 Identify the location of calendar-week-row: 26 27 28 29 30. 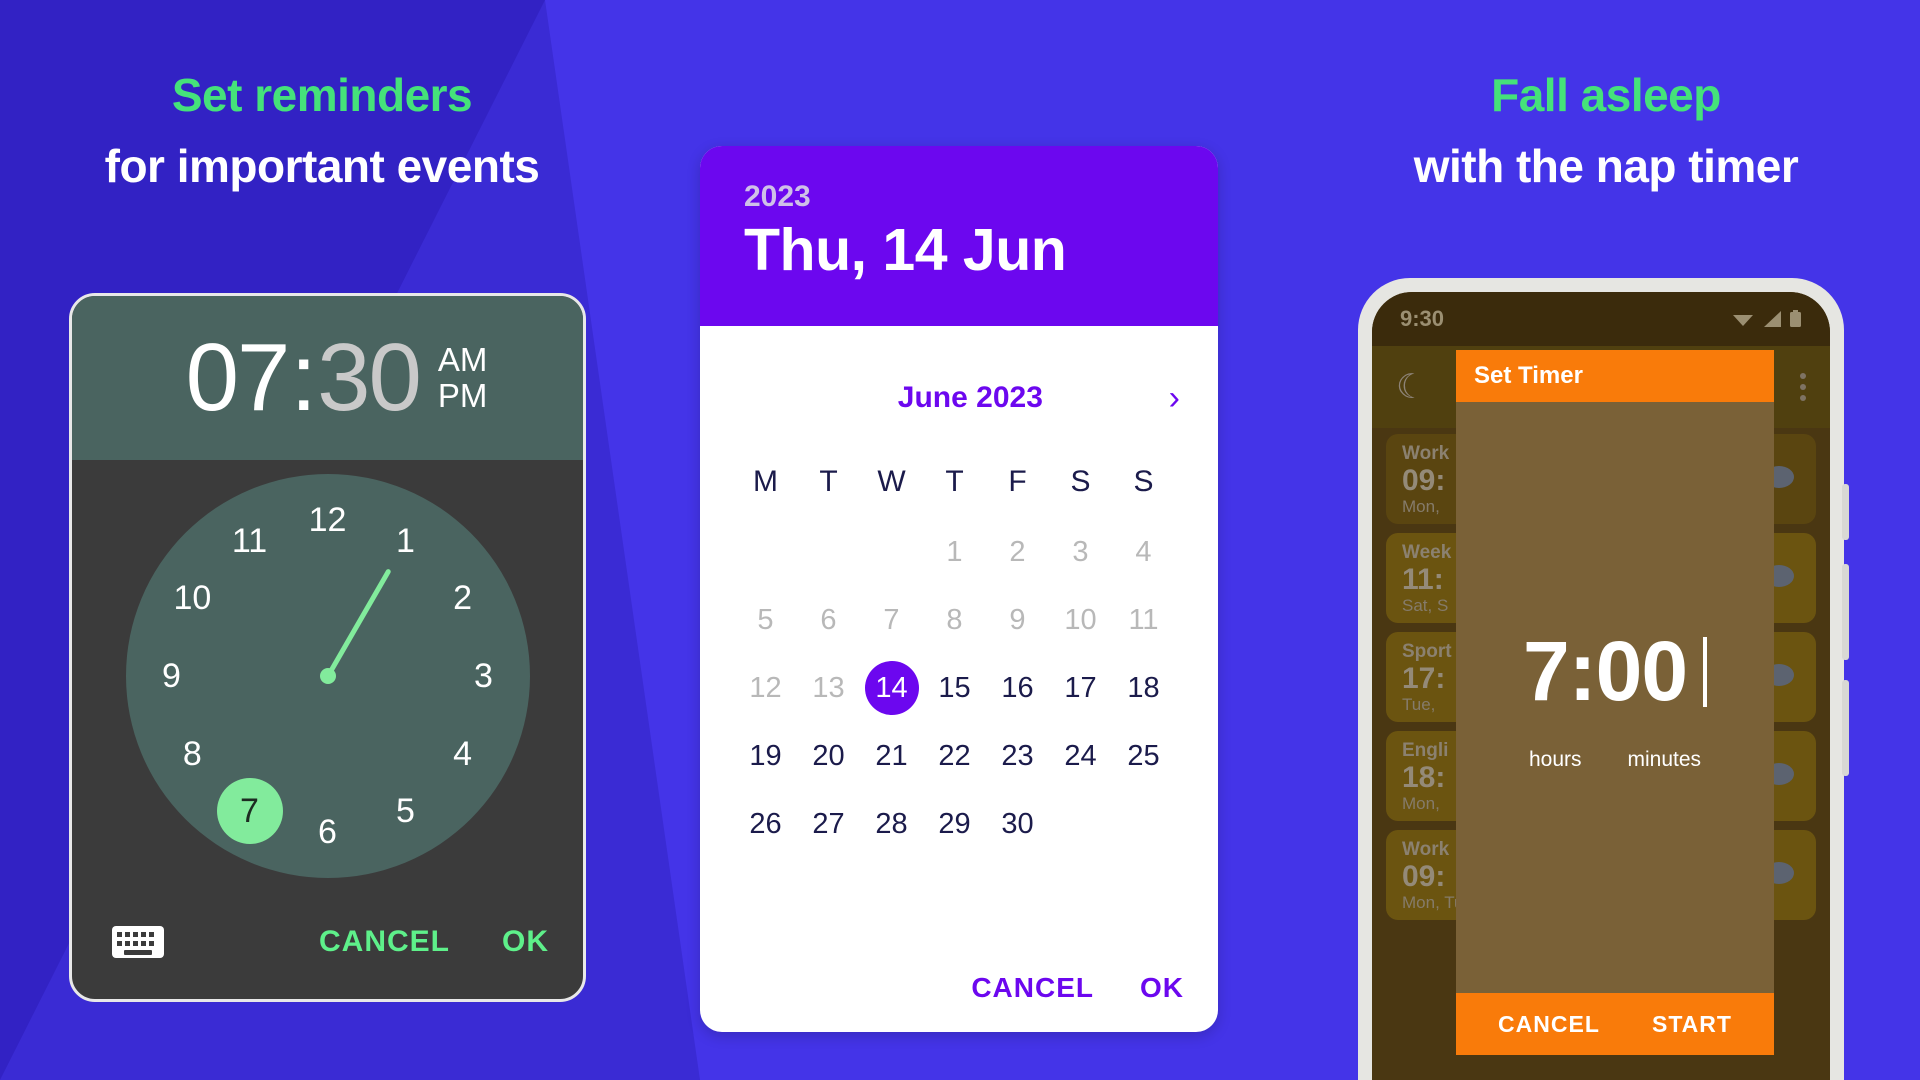
(959, 824).